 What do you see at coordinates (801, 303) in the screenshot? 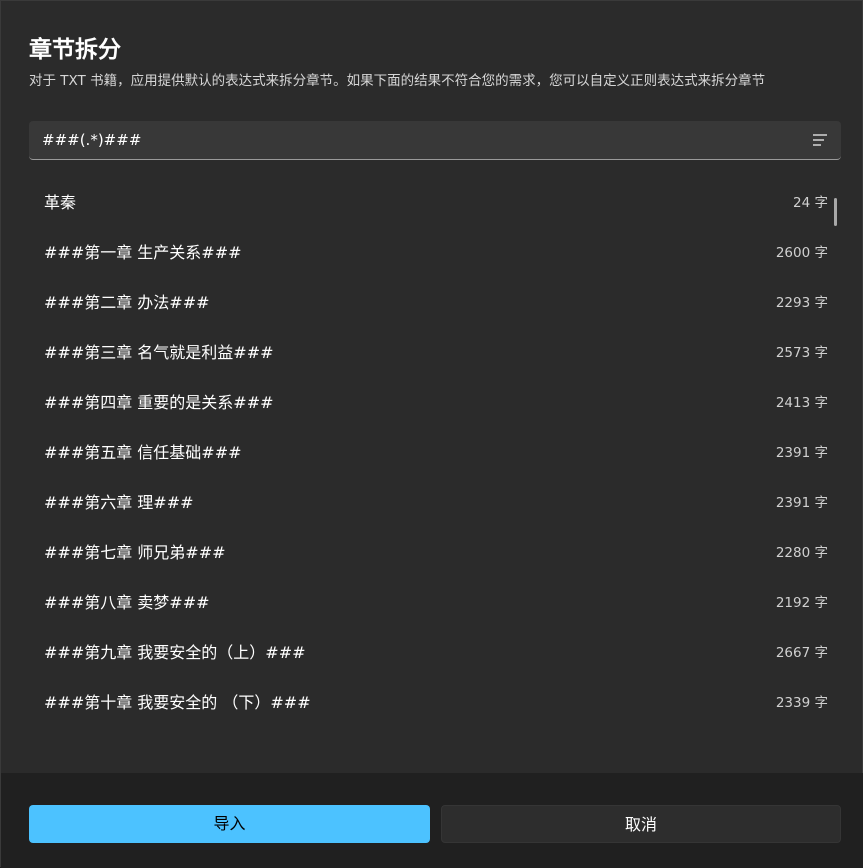
I see `chapter-word-count: 2293 字` at bounding box center [801, 303].